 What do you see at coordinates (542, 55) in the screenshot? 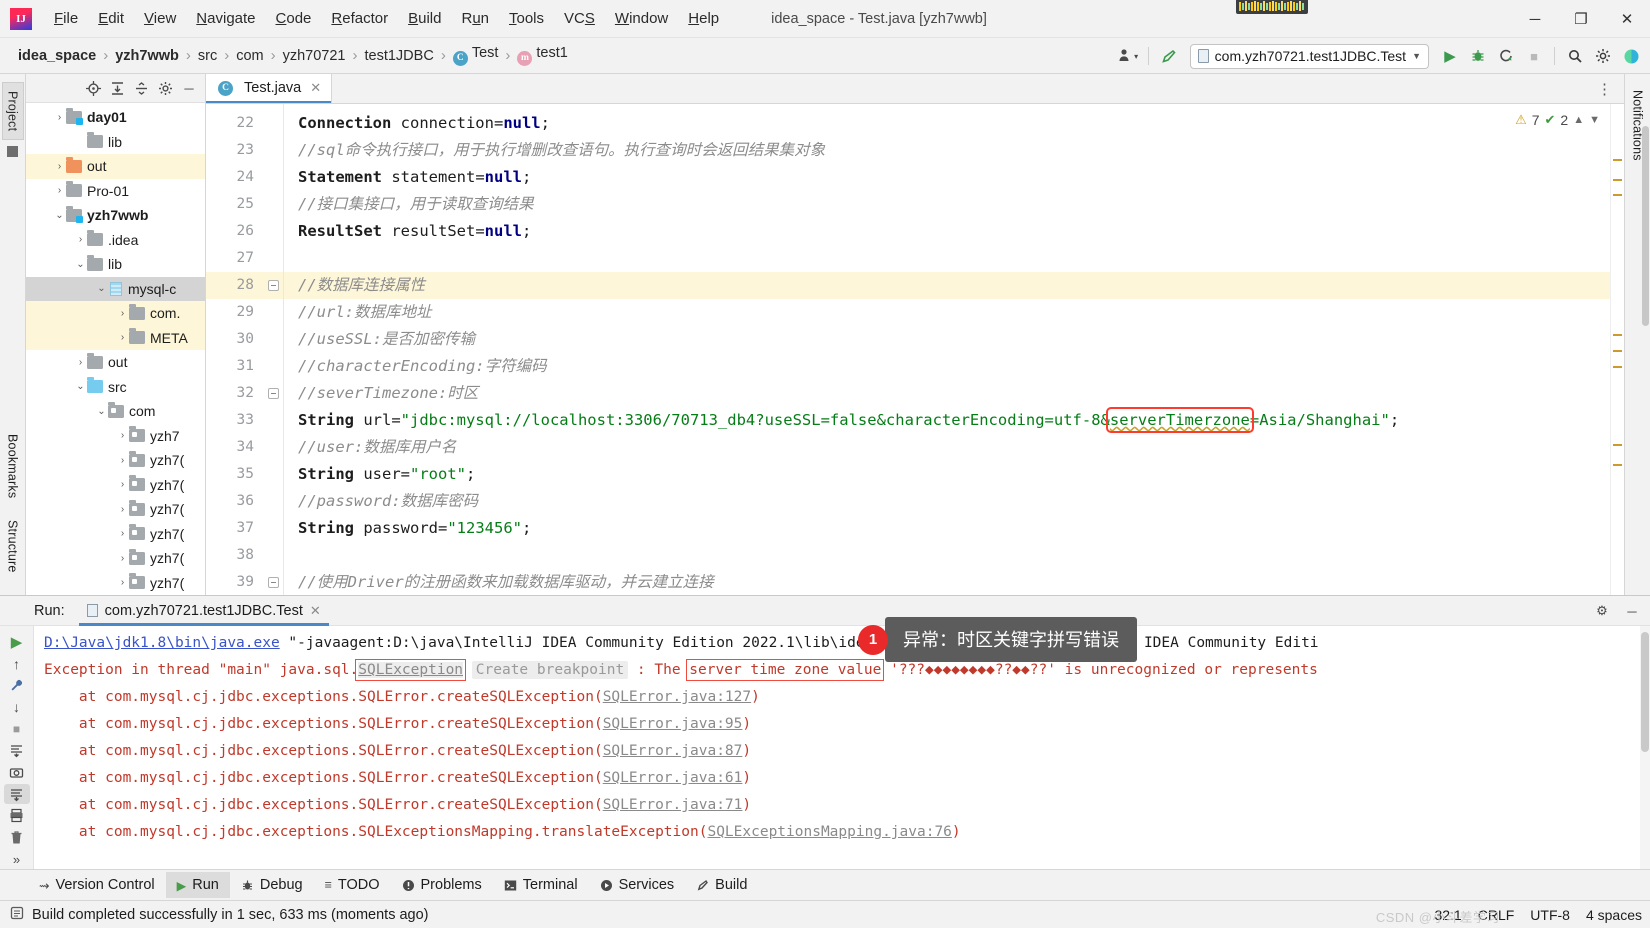
I see `breadcrumb-test1: m test1` at bounding box center [542, 55].